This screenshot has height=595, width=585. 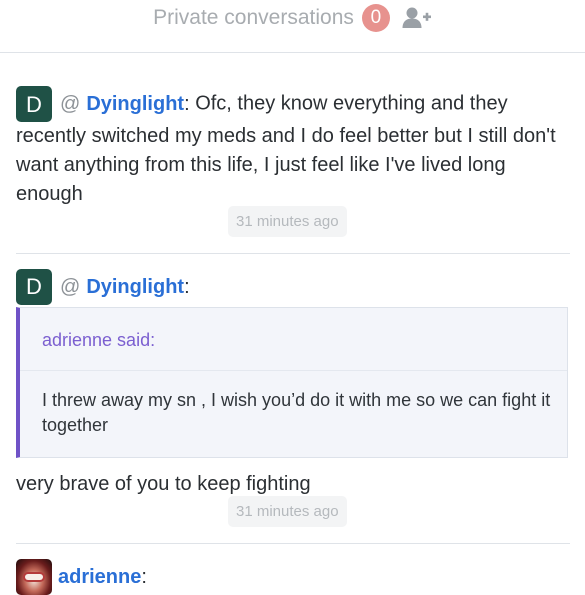 I want to click on message-text-lead: Ofc, they know everything and they, so click(x=348, y=103).